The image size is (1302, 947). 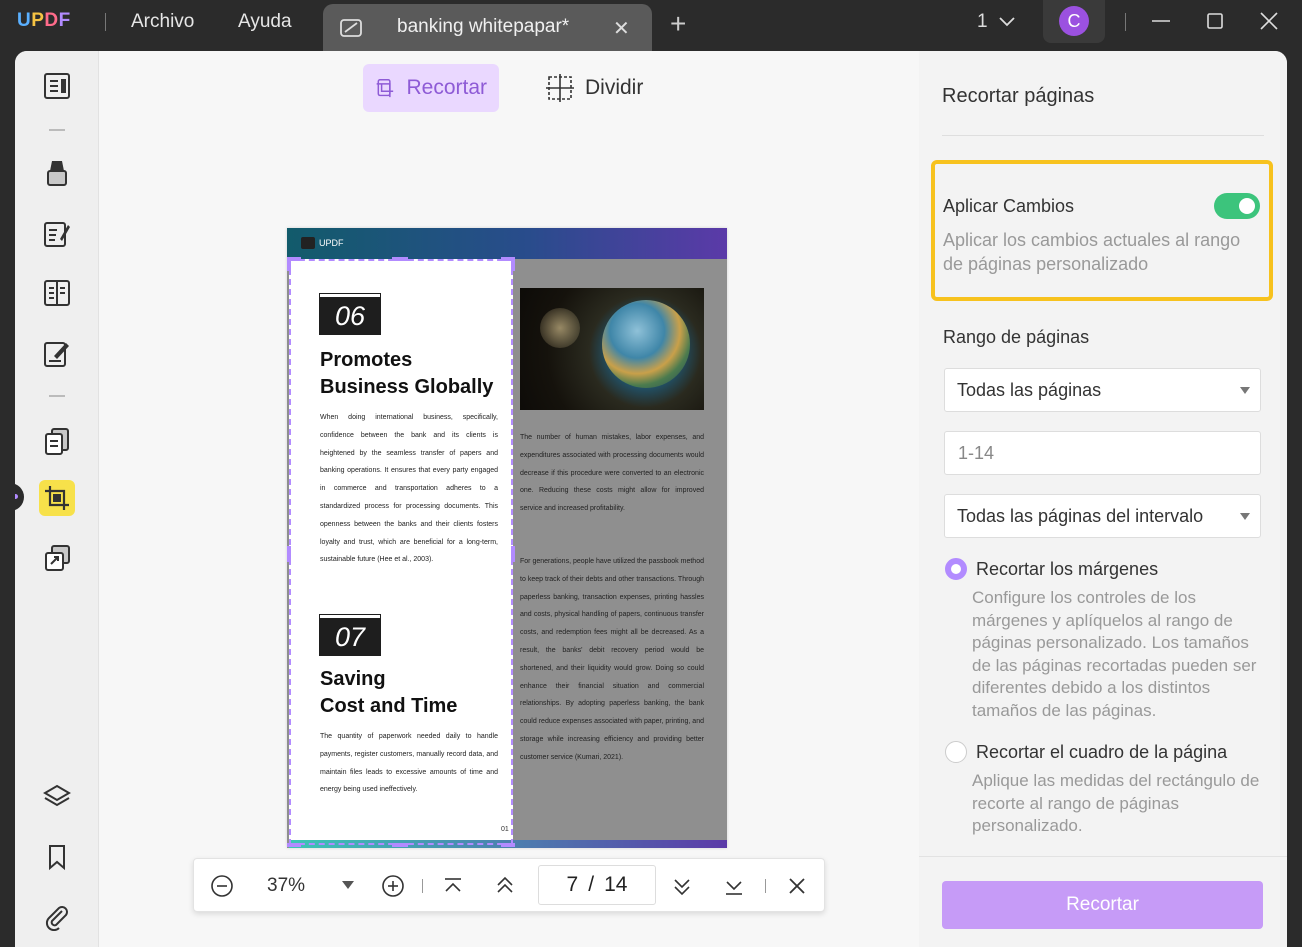 I want to click on zoom-toolbar: 37% 7 / 14, so click(x=509, y=885).